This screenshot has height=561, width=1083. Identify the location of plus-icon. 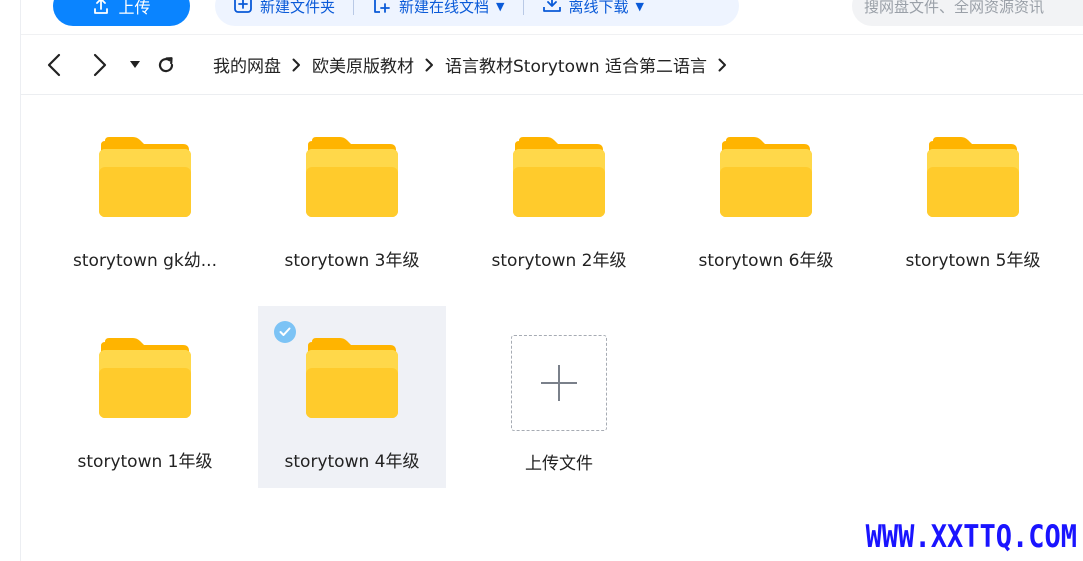
(559, 383).